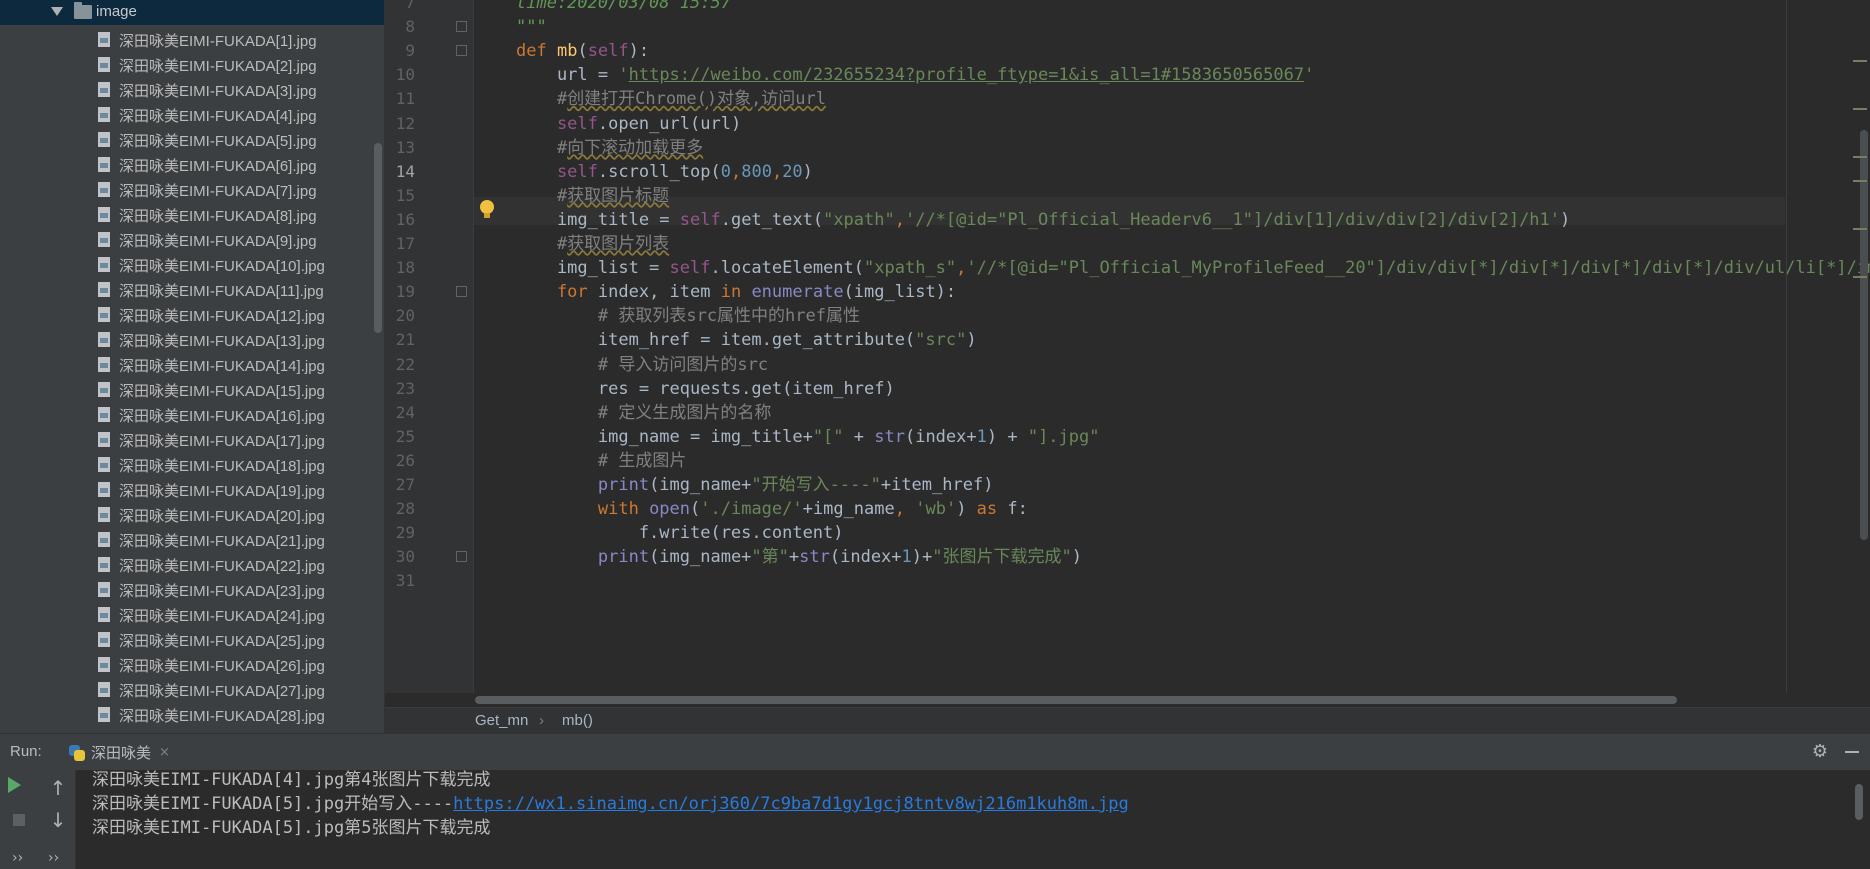 Image resolution: width=1870 pixels, height=869 pixels. I want to click on file-item: 深田咏美EIMI-FUKADA[24].jpg, so click(187, 614).